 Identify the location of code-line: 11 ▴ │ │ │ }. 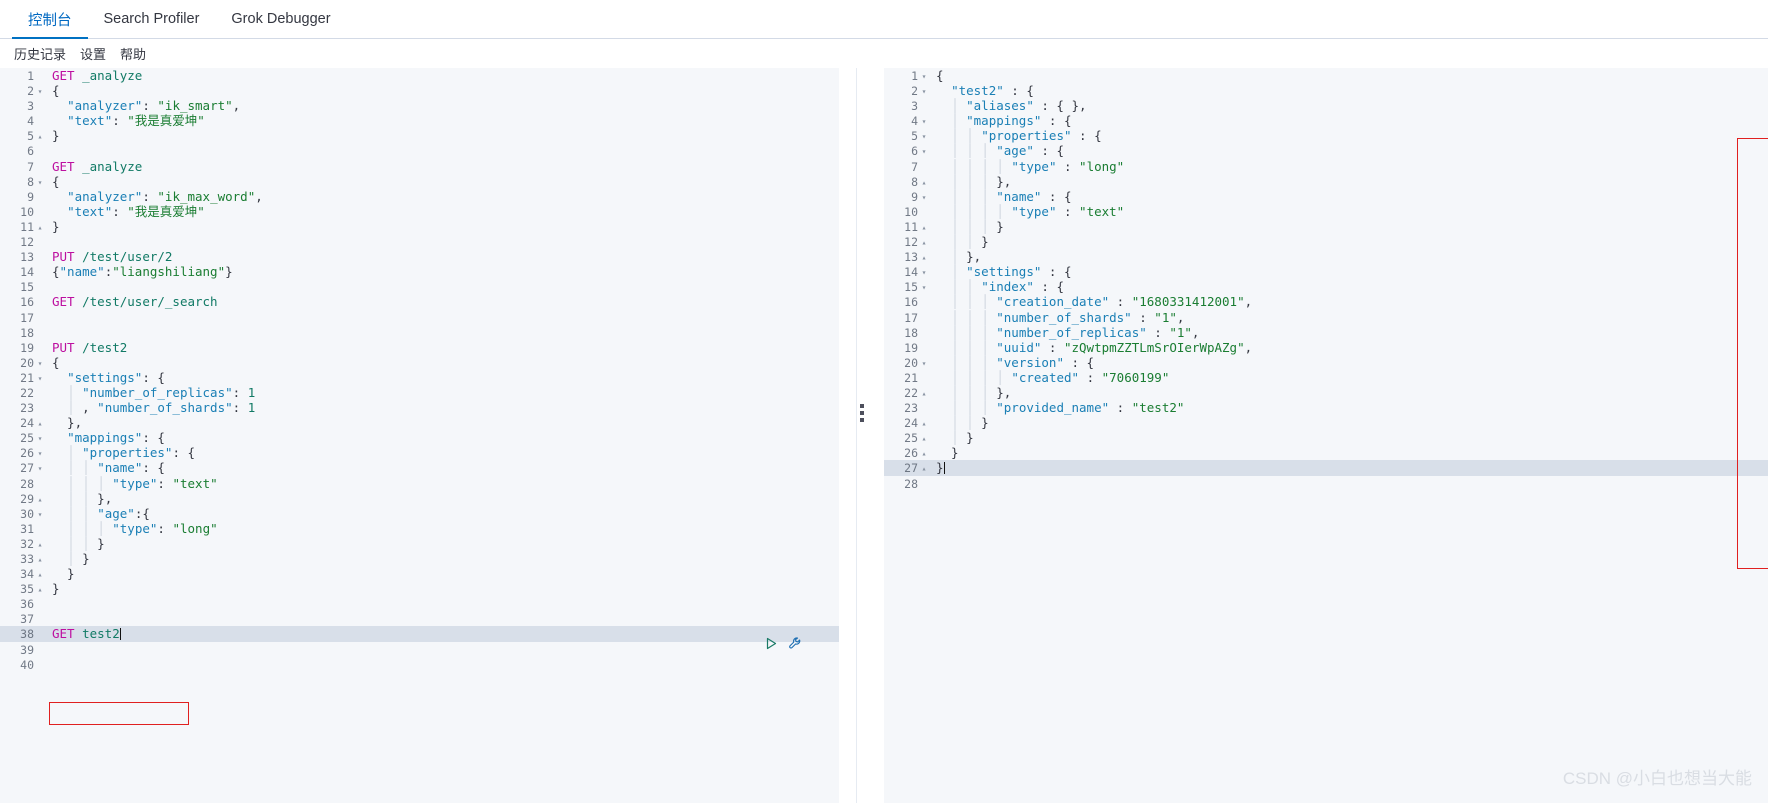
(1326, 226).